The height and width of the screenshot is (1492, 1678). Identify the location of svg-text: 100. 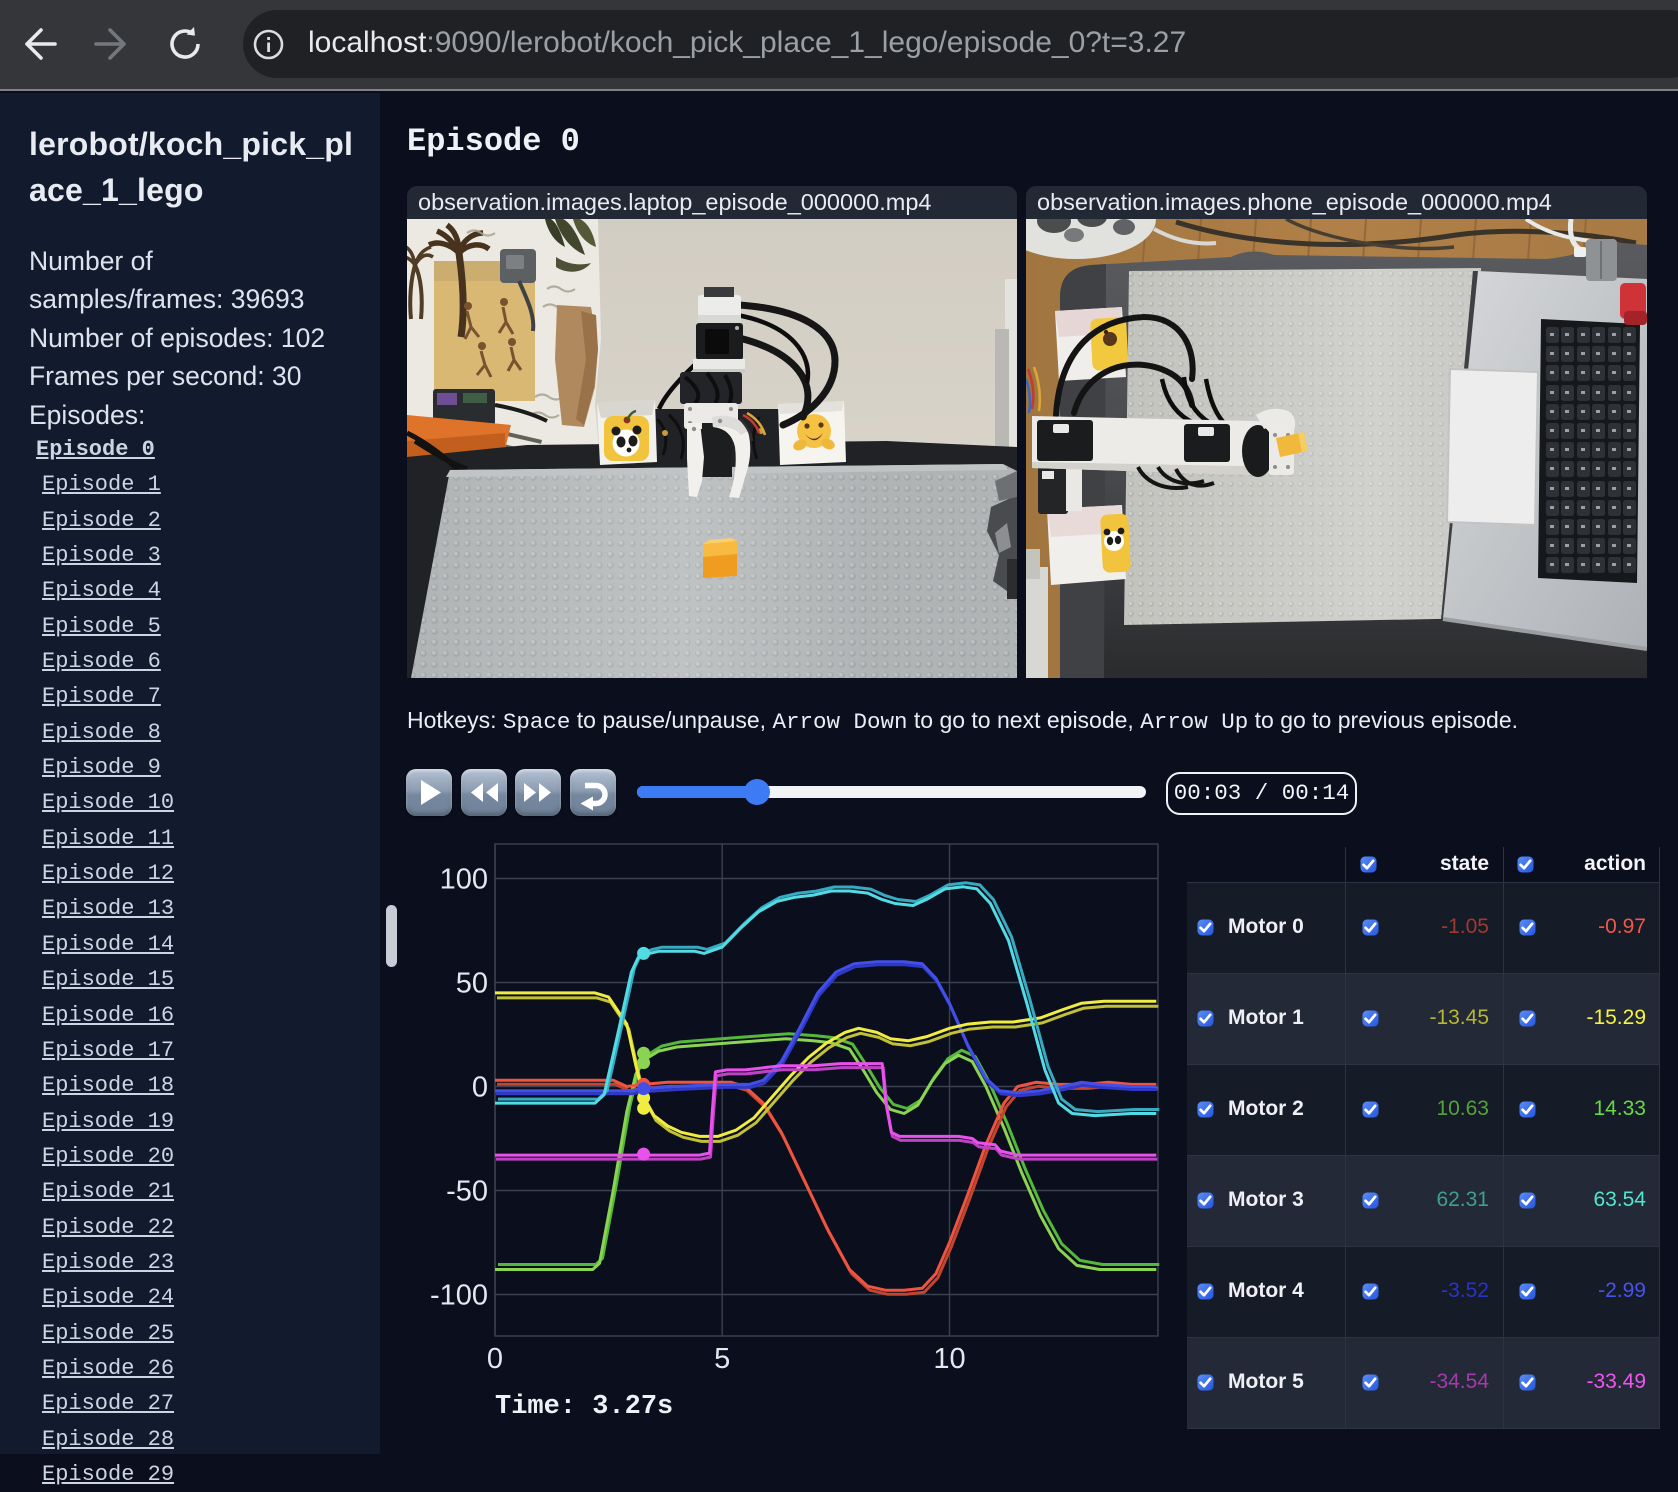
(464, 880).